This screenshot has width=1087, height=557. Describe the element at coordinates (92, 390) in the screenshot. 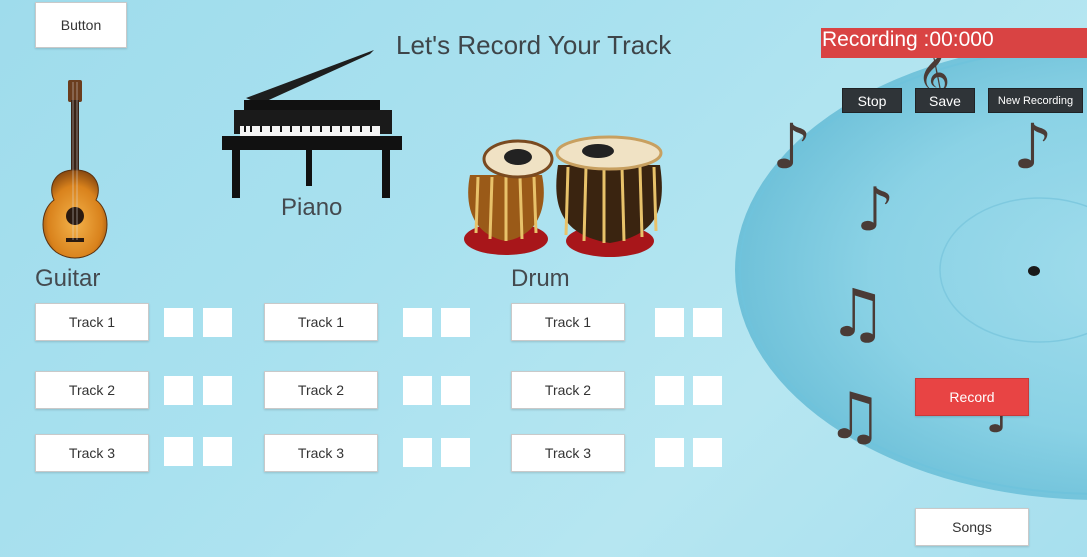

I see `guitar-track-2-button: Track 2` at that location.